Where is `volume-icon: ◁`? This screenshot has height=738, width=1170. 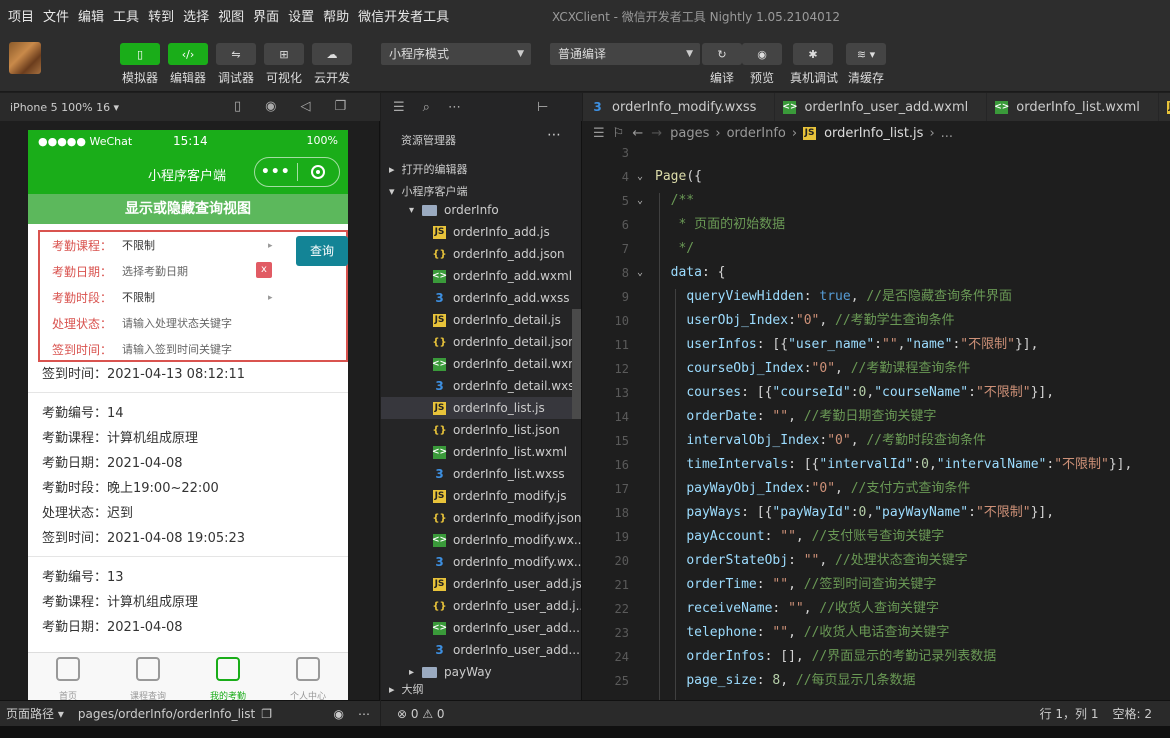
volume-icon: ◁ is located at coordinates (306, 106).